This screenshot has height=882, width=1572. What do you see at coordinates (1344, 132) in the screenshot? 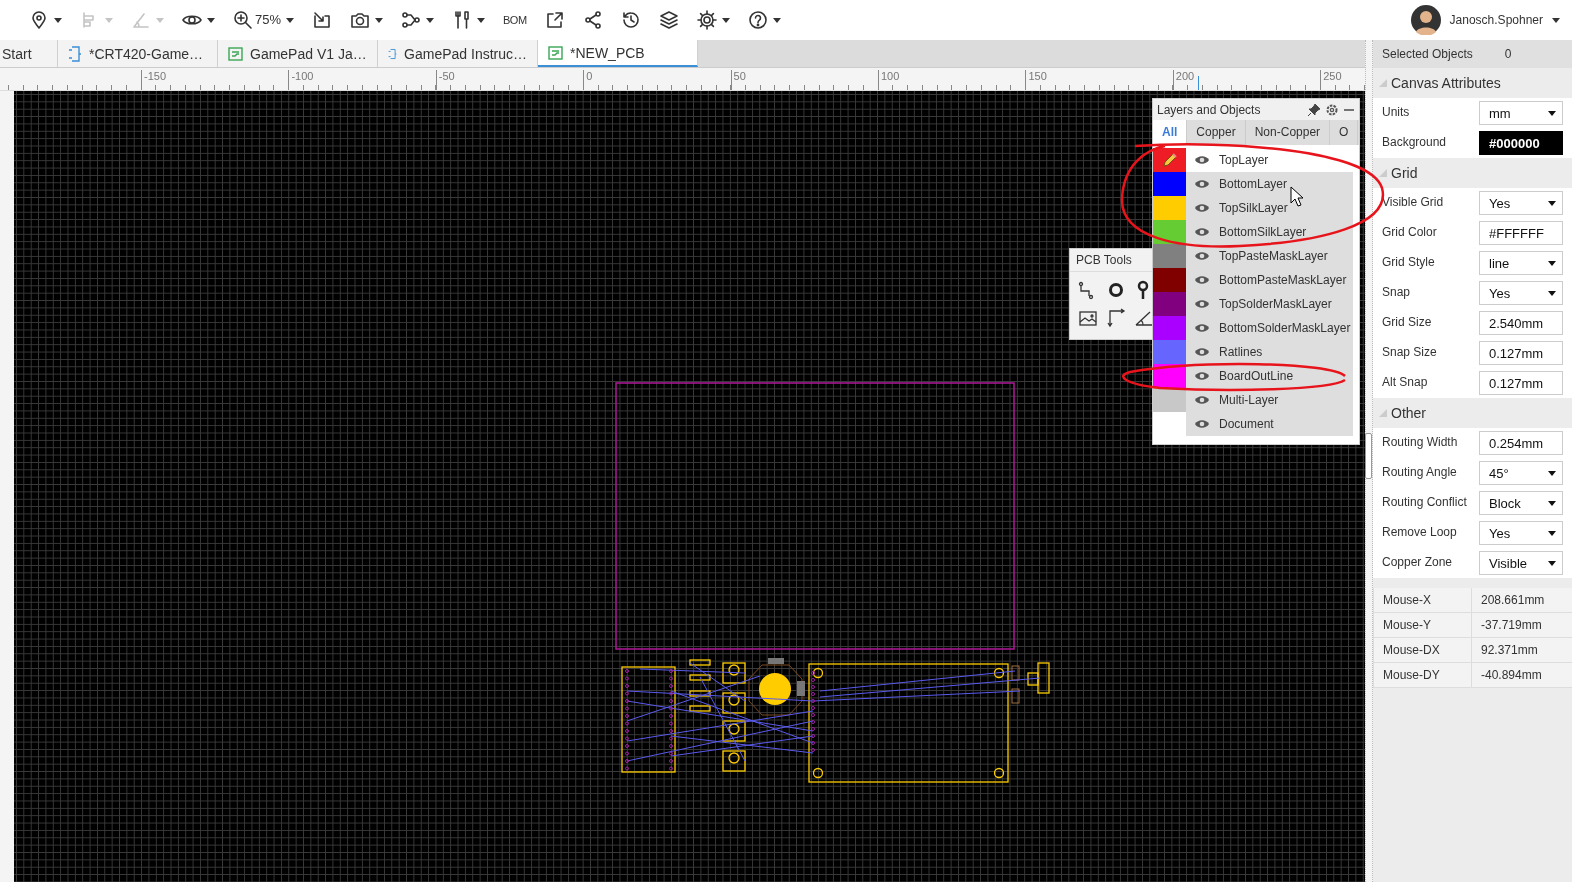
I see `layer-filter-tab: O` at bounding box center [1344, 132].